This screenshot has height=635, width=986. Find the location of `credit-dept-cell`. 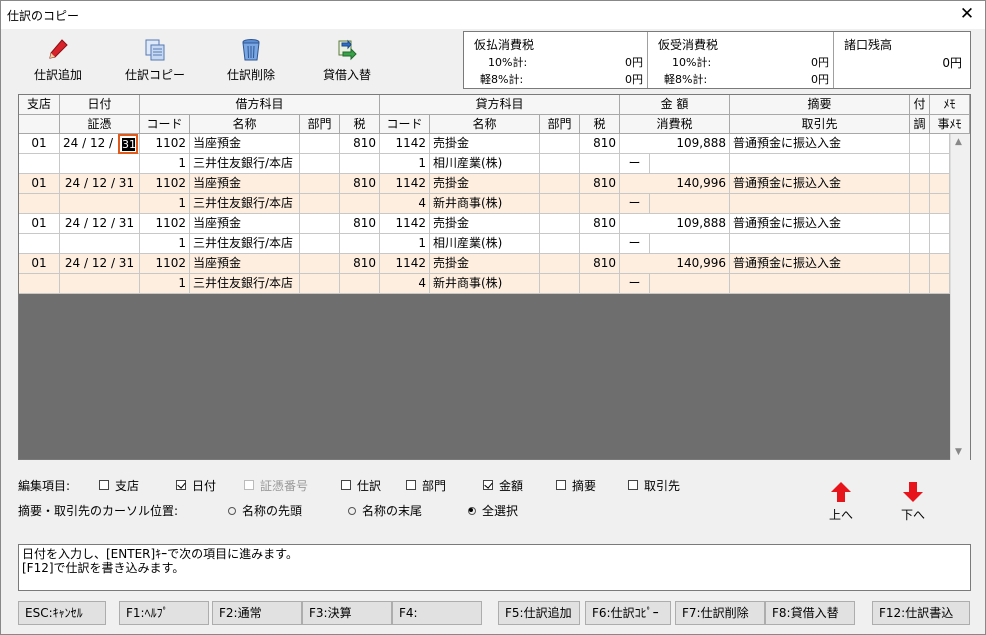

credit-dept-cell is located at coordinates (560, 224).